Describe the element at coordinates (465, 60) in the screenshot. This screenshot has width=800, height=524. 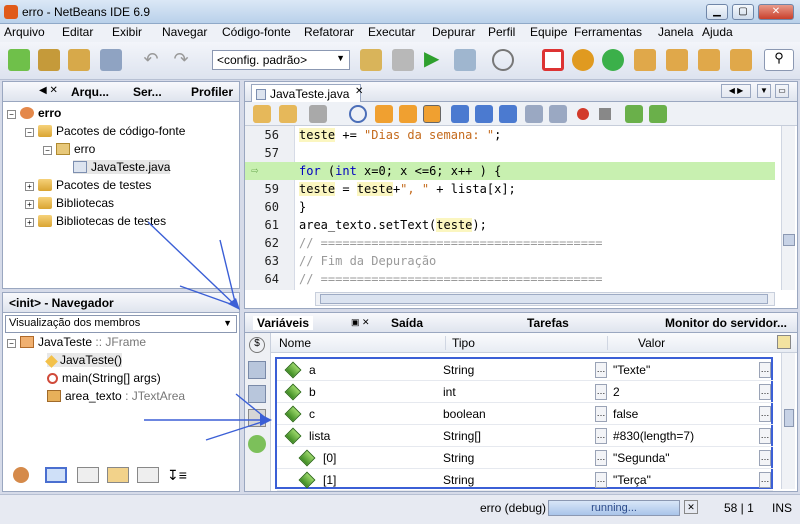
I see `debug-project-icon` at that location.